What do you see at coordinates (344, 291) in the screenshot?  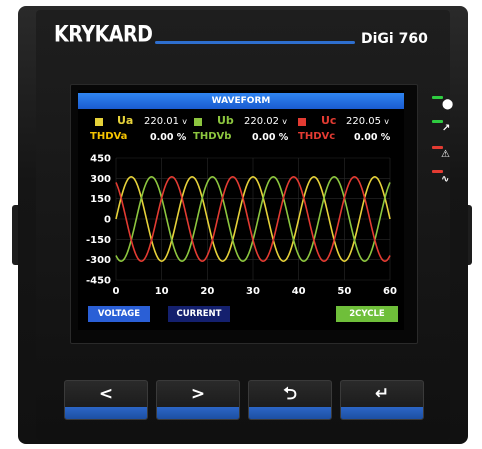 I see `x-tick-label: 50` at bounding box center [344, 291].